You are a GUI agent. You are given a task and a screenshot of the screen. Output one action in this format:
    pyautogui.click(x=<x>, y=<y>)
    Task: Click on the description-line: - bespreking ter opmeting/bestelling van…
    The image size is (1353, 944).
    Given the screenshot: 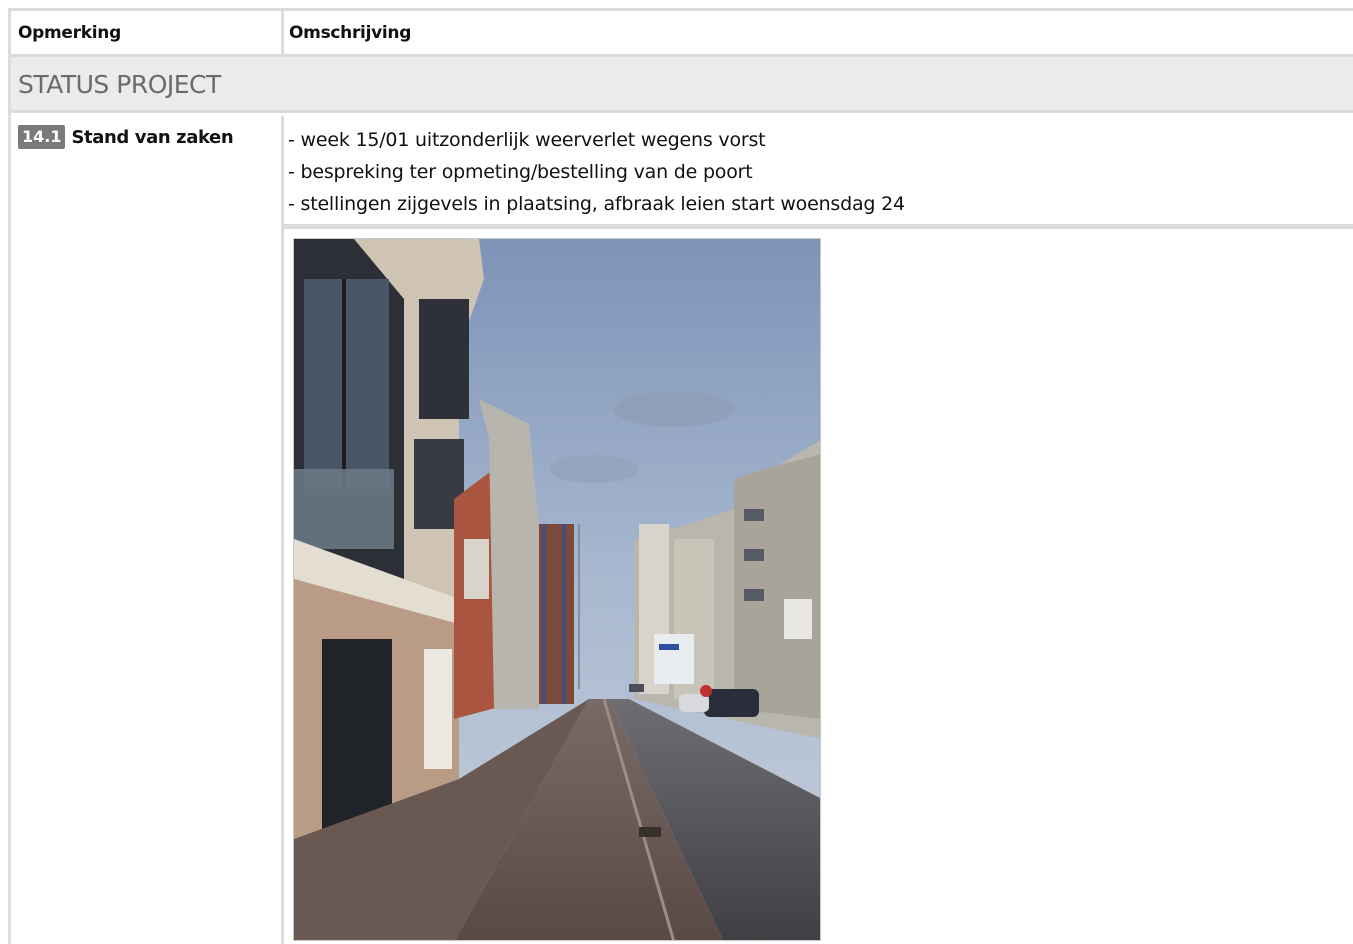 What is the action you would take?
    pyautogui.click(x=520, y=172)
    